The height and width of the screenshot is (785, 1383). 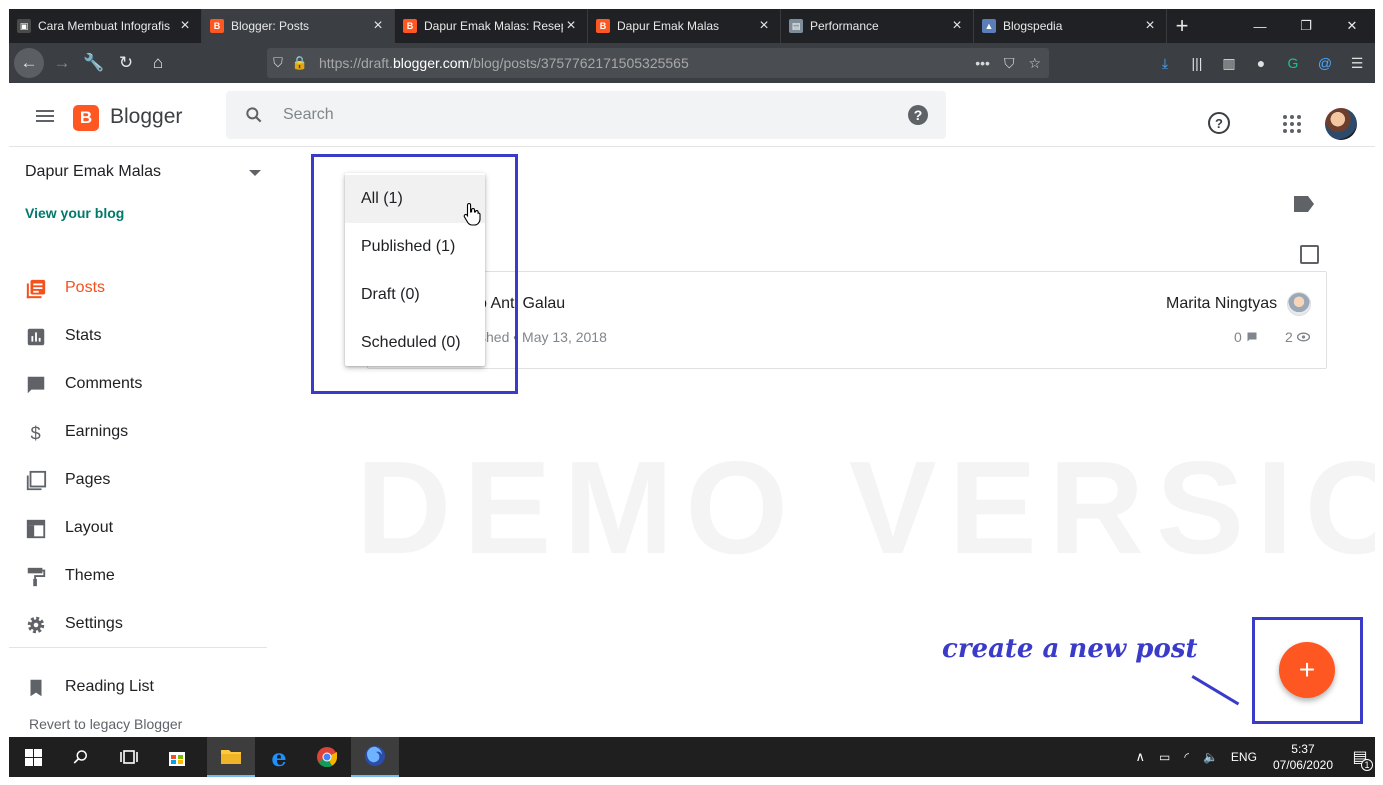 What do you see at coordinates (138, 529) in the screenshot?
I see `sidebar-item-layout: Layout` at bounding box center [138, 529].